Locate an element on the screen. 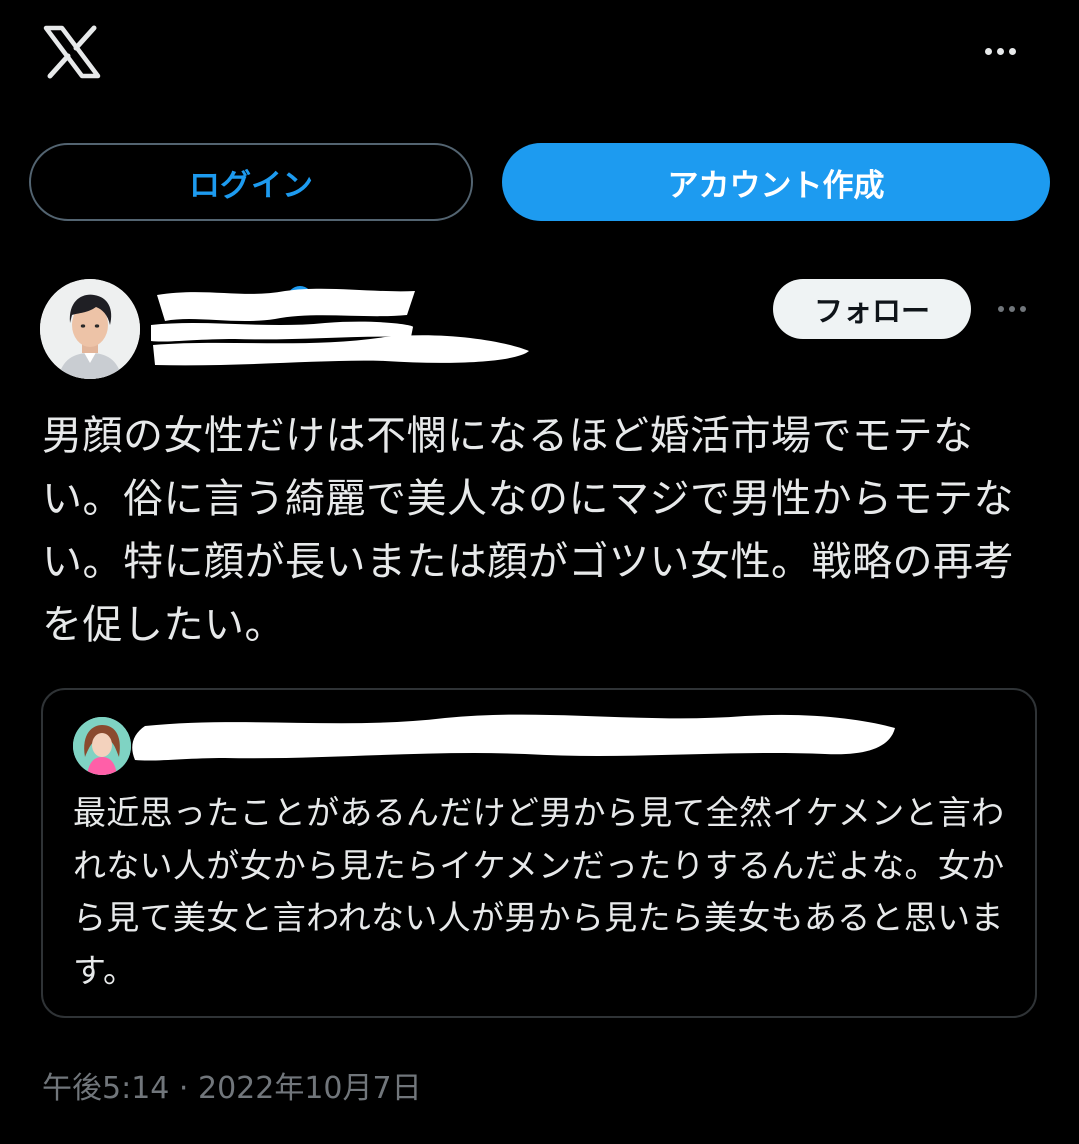 This screenshot has height=1144, width=1079. tweet-timestamp: 午後5:14 · 2022年10月7日 is located at coordinates (232, 1085).